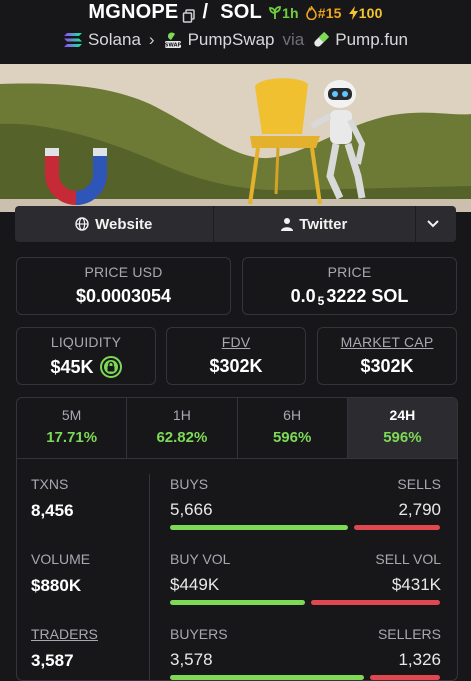 This screenshot has height=681, width=471. I want to click on links-bar: Website Twitter, so click(235, 224).